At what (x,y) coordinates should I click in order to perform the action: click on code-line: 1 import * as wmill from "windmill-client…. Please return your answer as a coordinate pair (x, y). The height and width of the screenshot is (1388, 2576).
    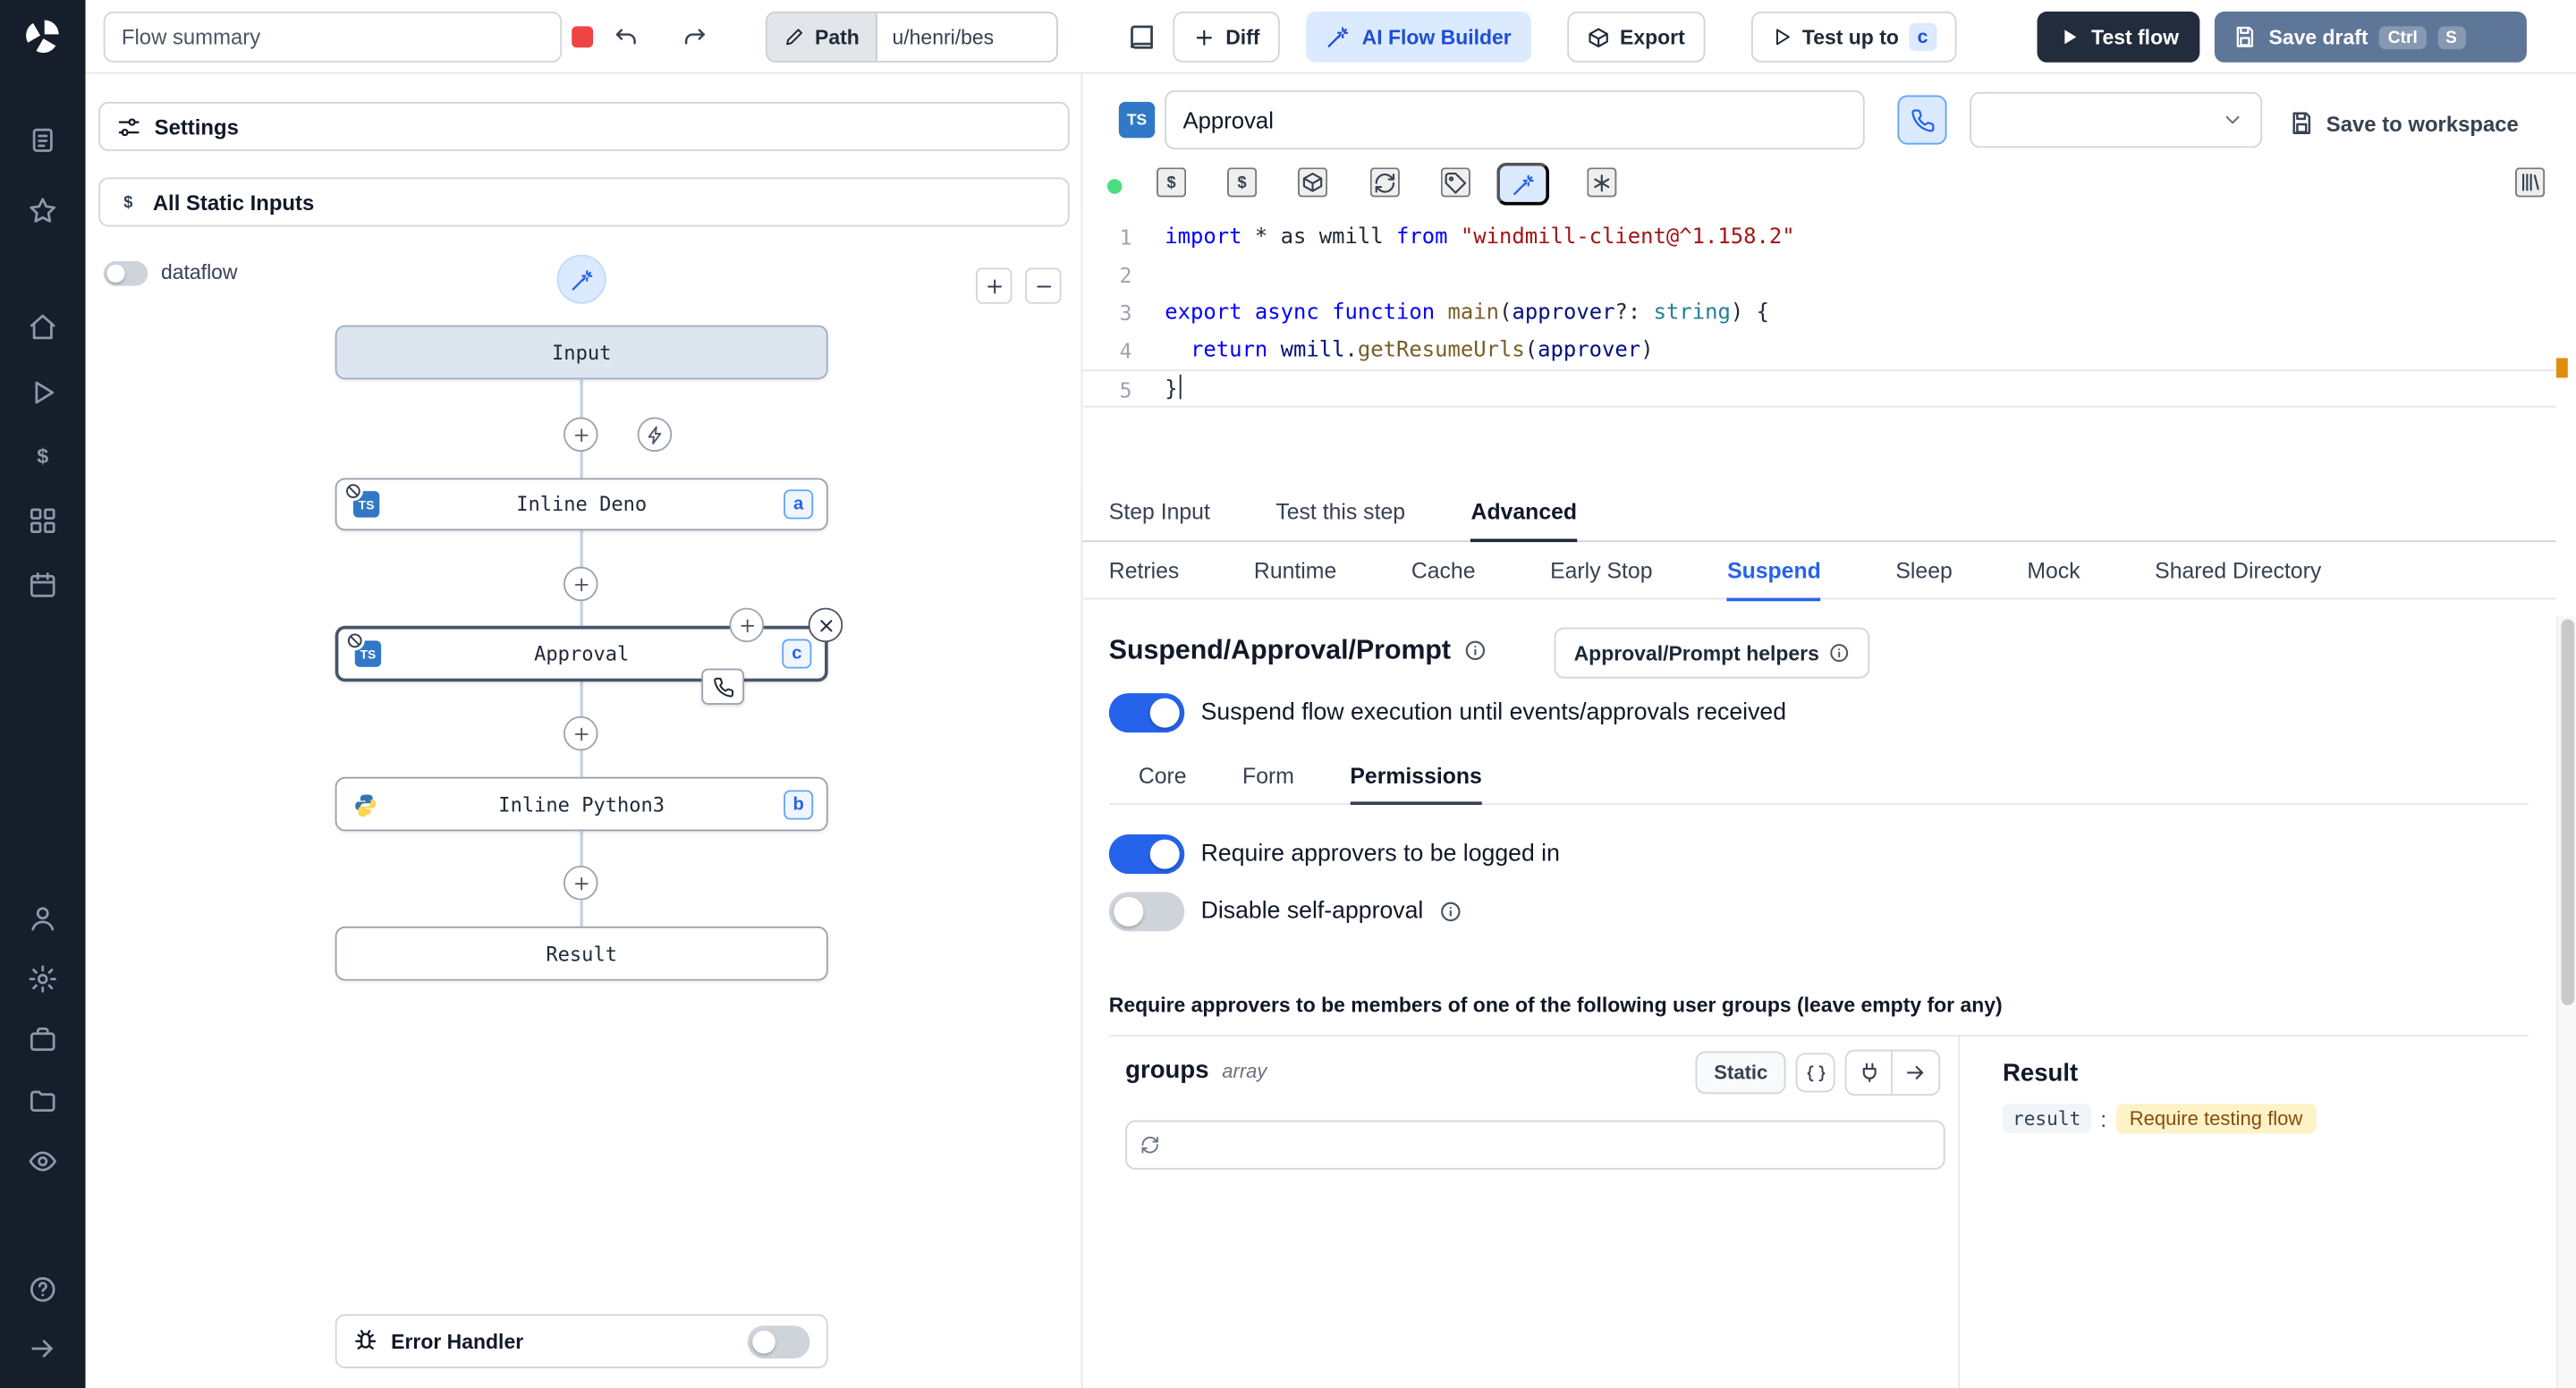
    Looking at the image, I should click on (1819, 237).